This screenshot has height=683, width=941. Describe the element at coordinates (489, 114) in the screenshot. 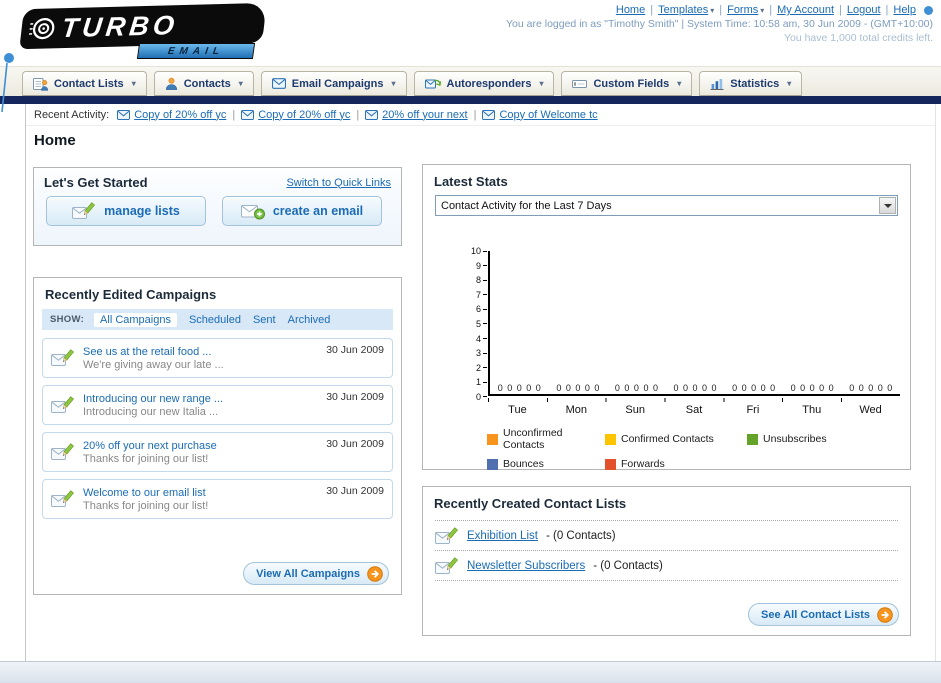

I see `envelope-icon` at that location.